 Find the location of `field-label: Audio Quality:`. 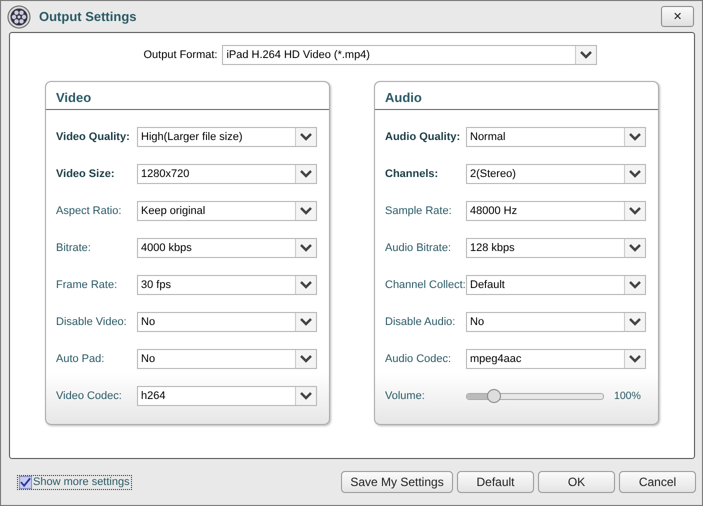

field-label: Audio Quality: is located at coordinates (423, 137).